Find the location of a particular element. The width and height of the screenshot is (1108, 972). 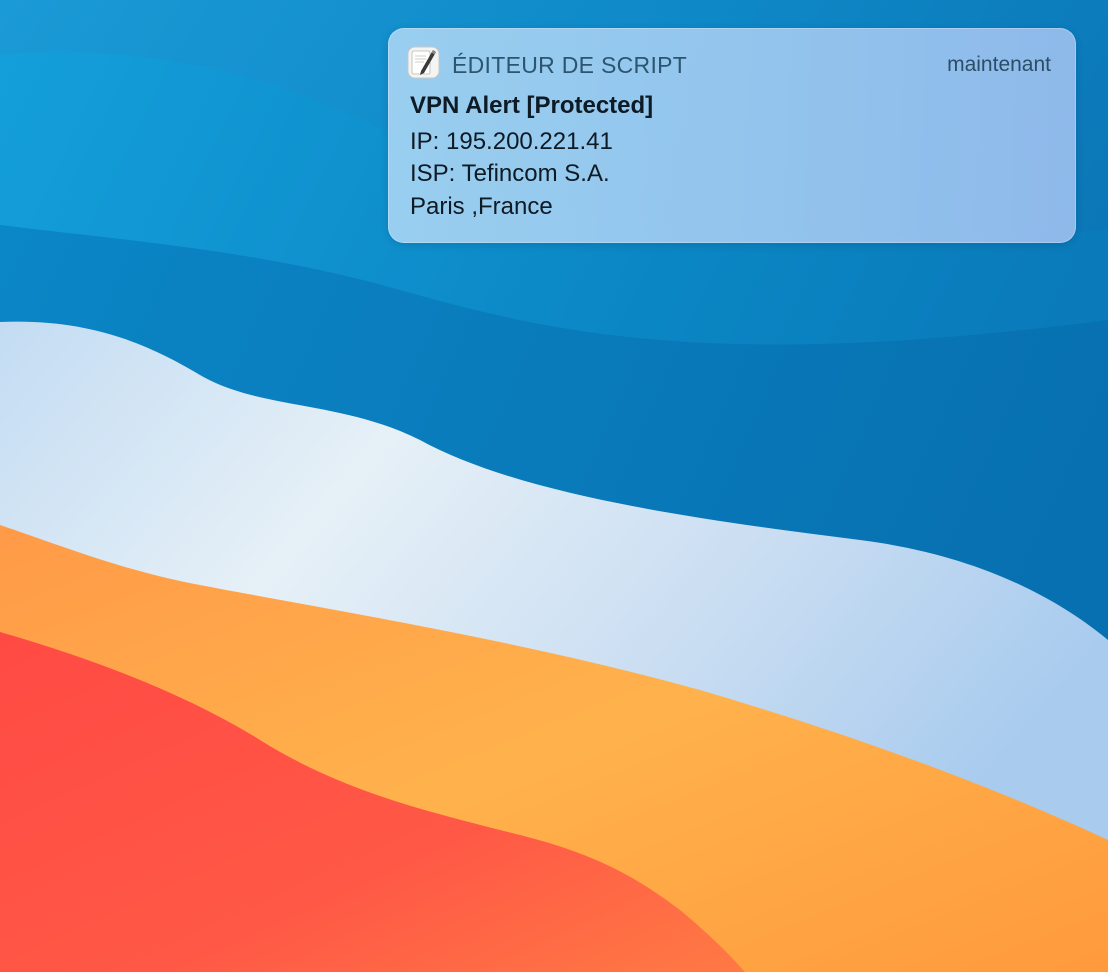

notification-app-name: ÉDITEUR DE SCRIPT is located at coordinates (570, 65).